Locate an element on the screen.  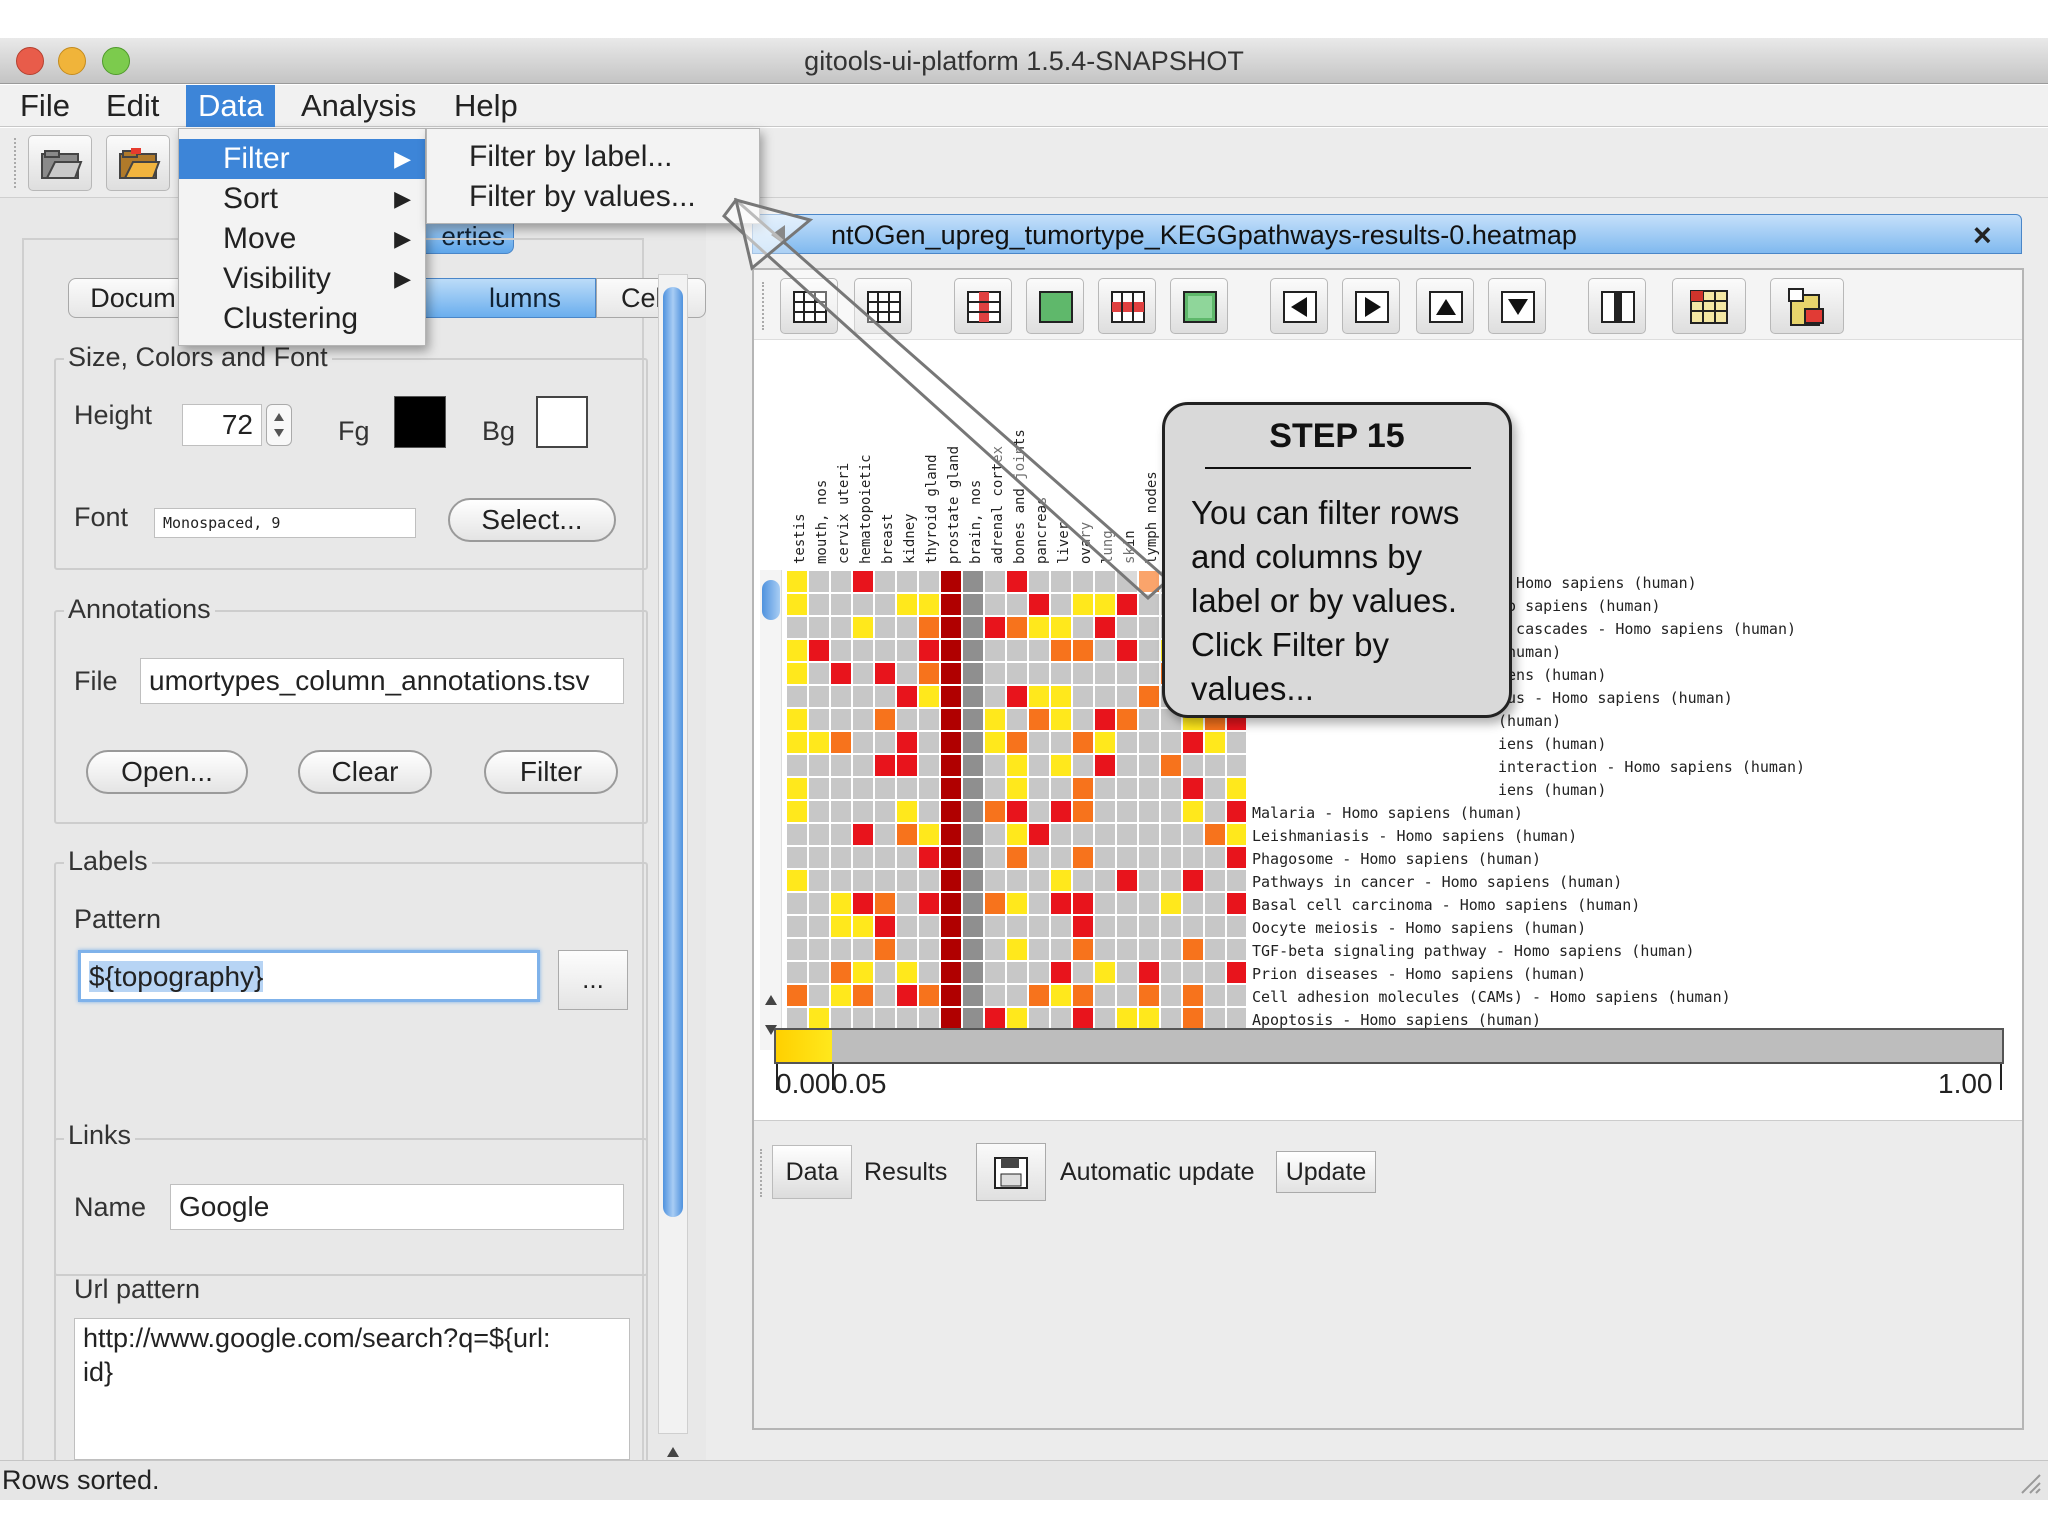
height-stepper is located at coordinates (279, 425).